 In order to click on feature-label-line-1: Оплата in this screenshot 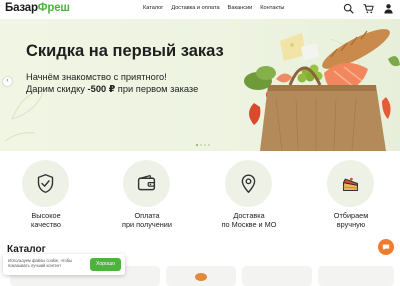, I will do `click(147, 215)`.